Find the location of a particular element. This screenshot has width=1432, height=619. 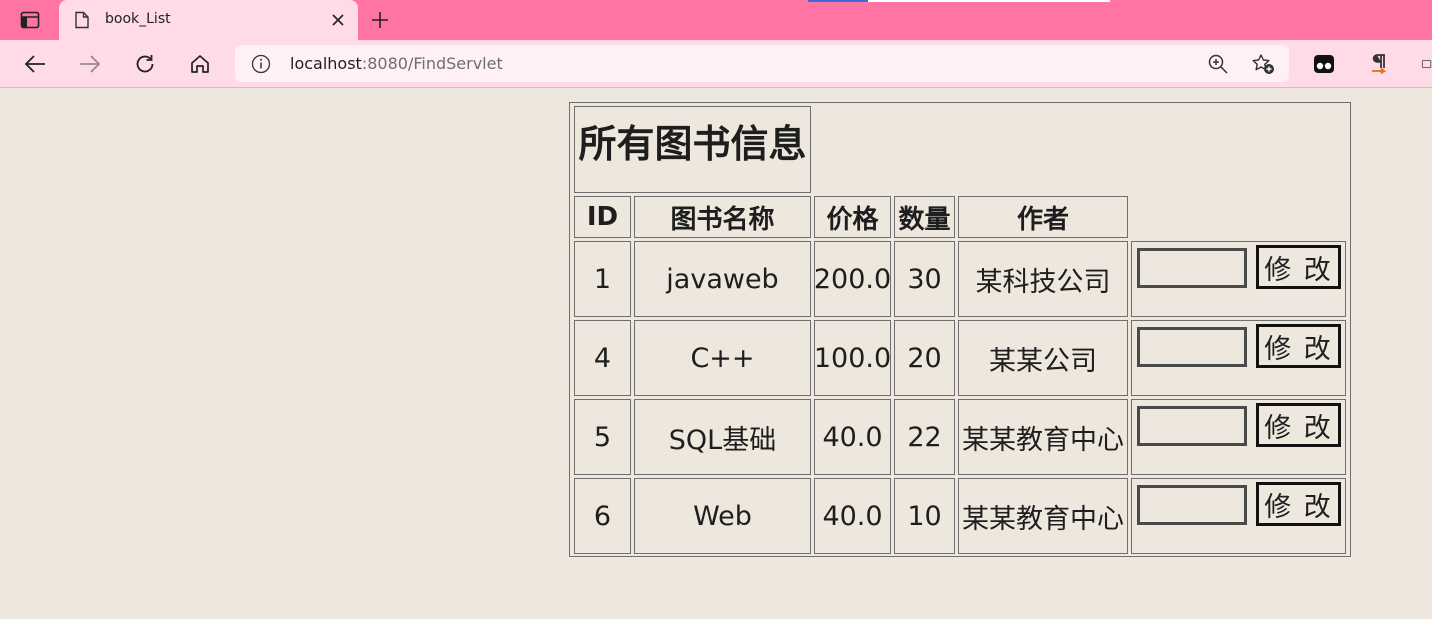

close-tab-button is located at coordinates (338, 20).